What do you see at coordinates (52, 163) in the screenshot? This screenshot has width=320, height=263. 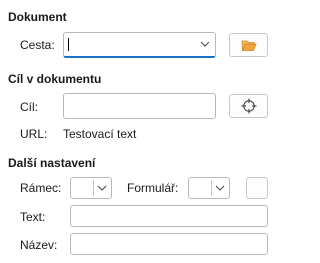 I see `further-settings-heading: Další nastavení` at bounding box center [52, 163].